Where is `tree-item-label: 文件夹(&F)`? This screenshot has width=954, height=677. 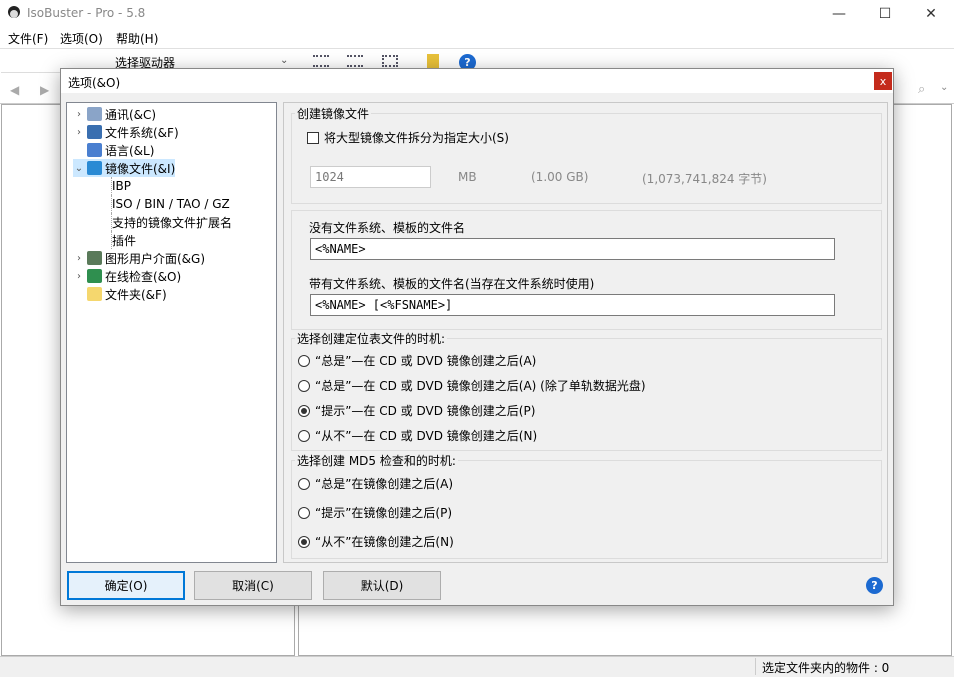
tree-item-label: 文件夹(&F) is located at coordinates (136, 294).